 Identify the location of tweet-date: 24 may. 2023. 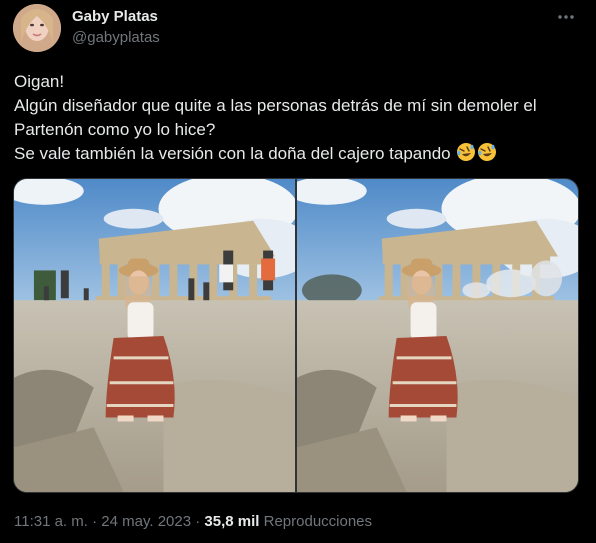
(146, 521).